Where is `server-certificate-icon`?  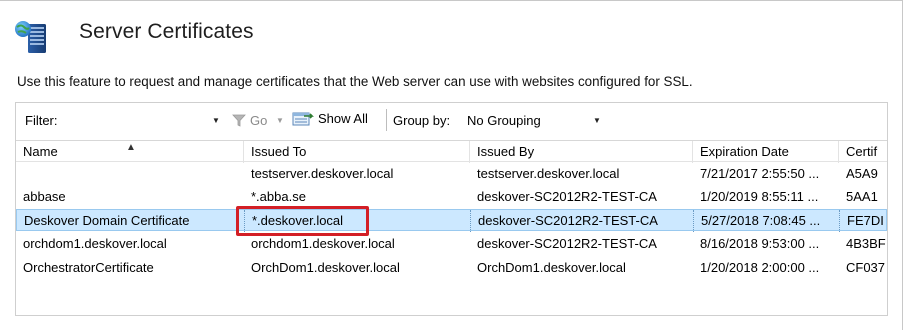
server-certificate-icon is located at coordinates (30, 37).